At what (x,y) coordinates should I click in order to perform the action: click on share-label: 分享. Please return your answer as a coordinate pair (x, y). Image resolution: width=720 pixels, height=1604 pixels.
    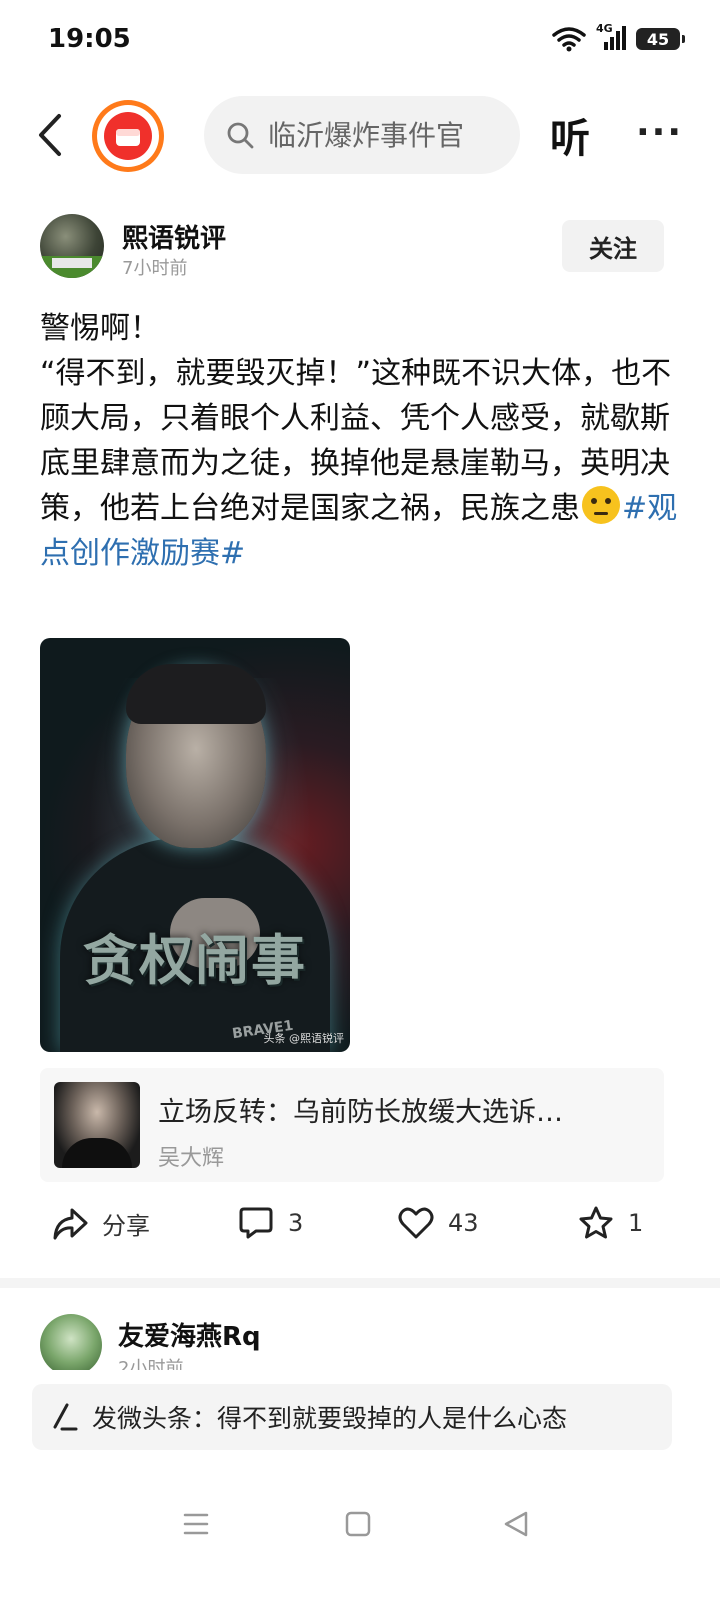
    Looking at the image, I should click on (126, 1226).